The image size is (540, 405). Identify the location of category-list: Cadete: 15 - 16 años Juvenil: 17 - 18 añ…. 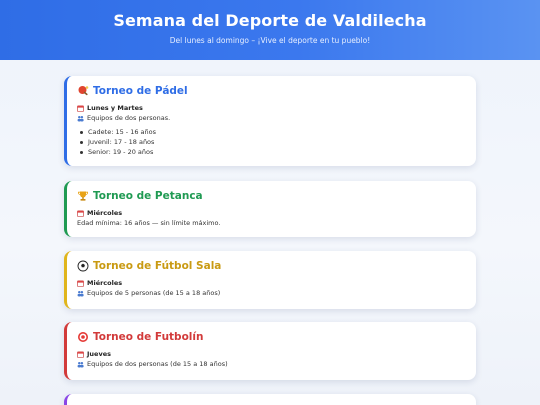
(271, 142).